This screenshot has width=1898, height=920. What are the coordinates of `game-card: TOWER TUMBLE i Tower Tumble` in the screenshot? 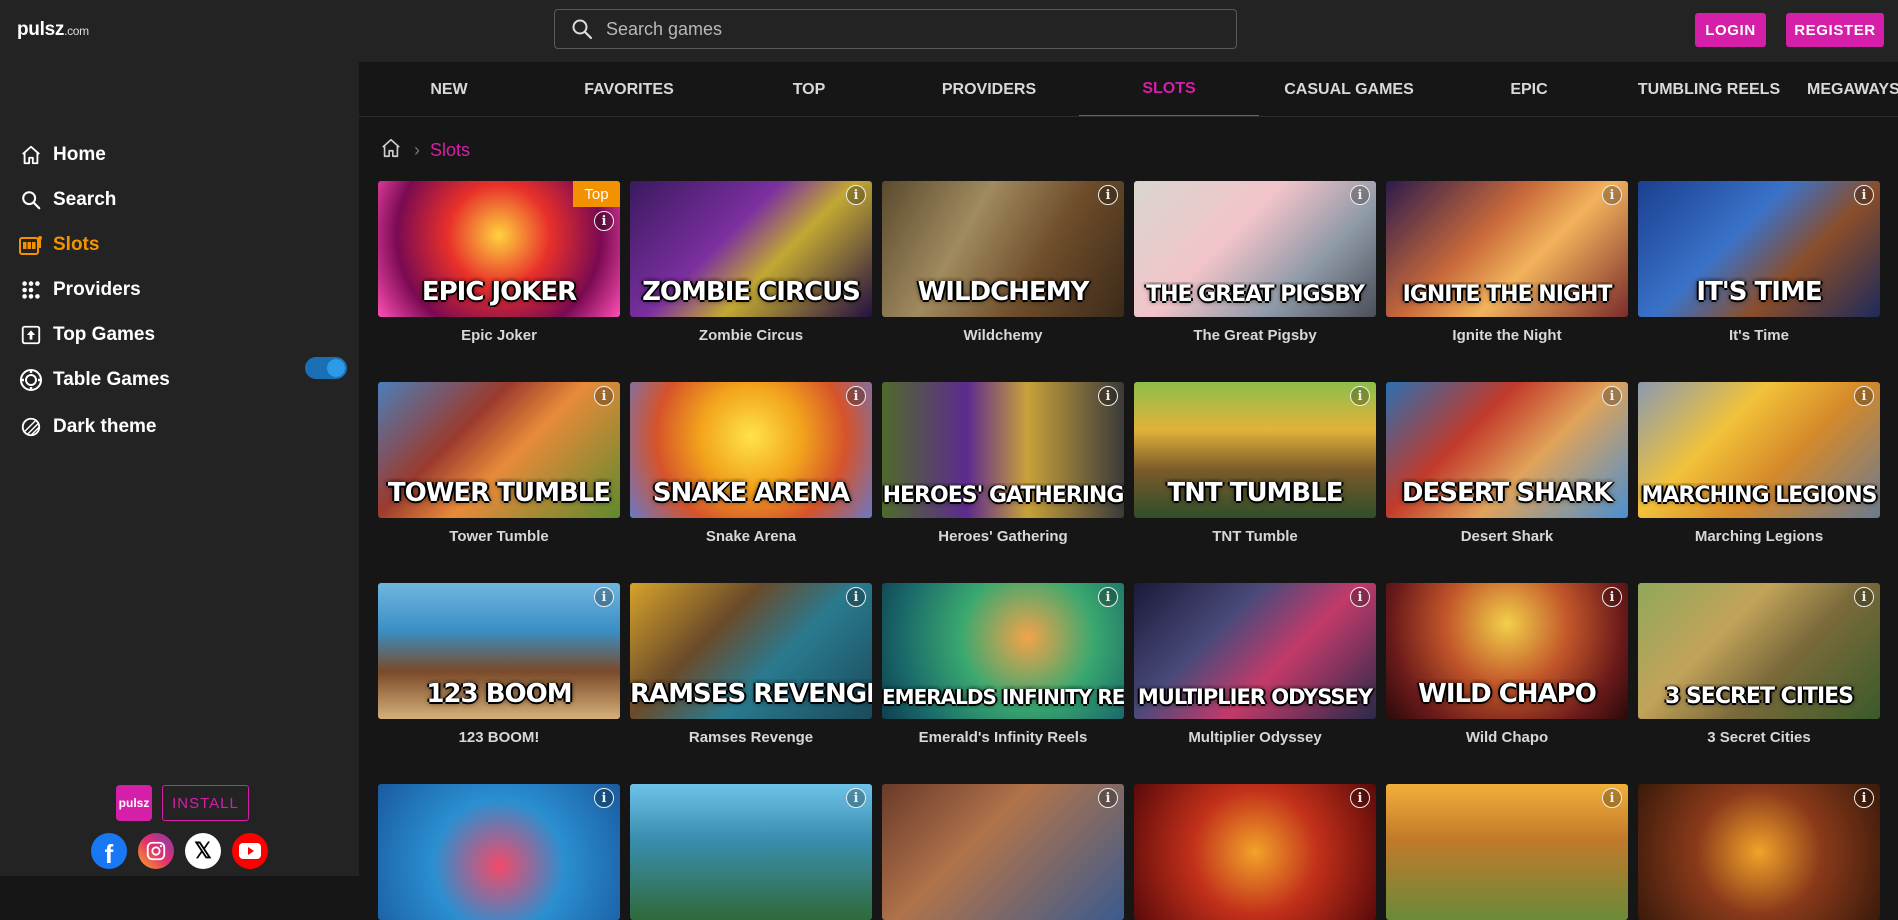 It's located at (499, 463).